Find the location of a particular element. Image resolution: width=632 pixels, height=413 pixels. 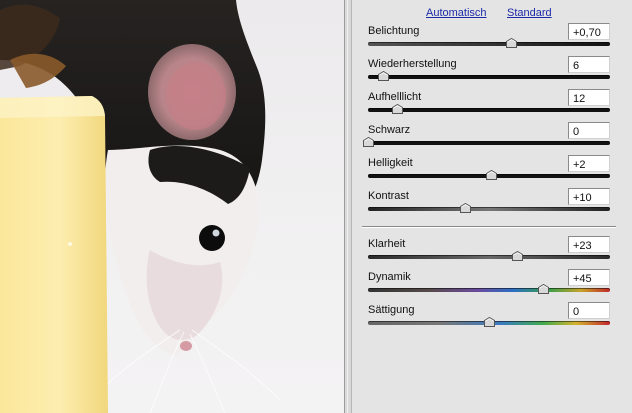

slider-label-belichtung: Belichtung is located at coordinates (394, 31).